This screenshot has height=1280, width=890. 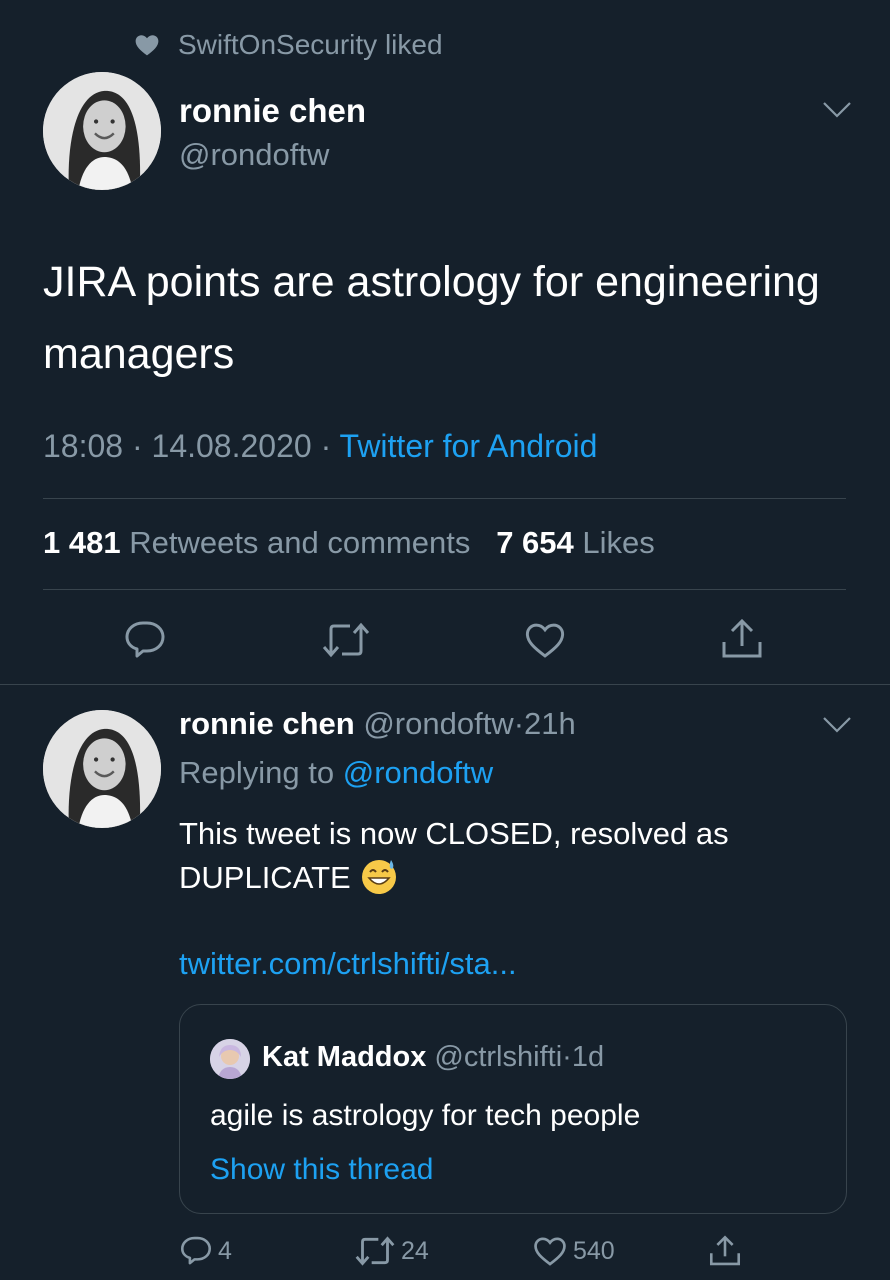 I want to click on replying-prefix: Replying to, so click(x=257, y=772).